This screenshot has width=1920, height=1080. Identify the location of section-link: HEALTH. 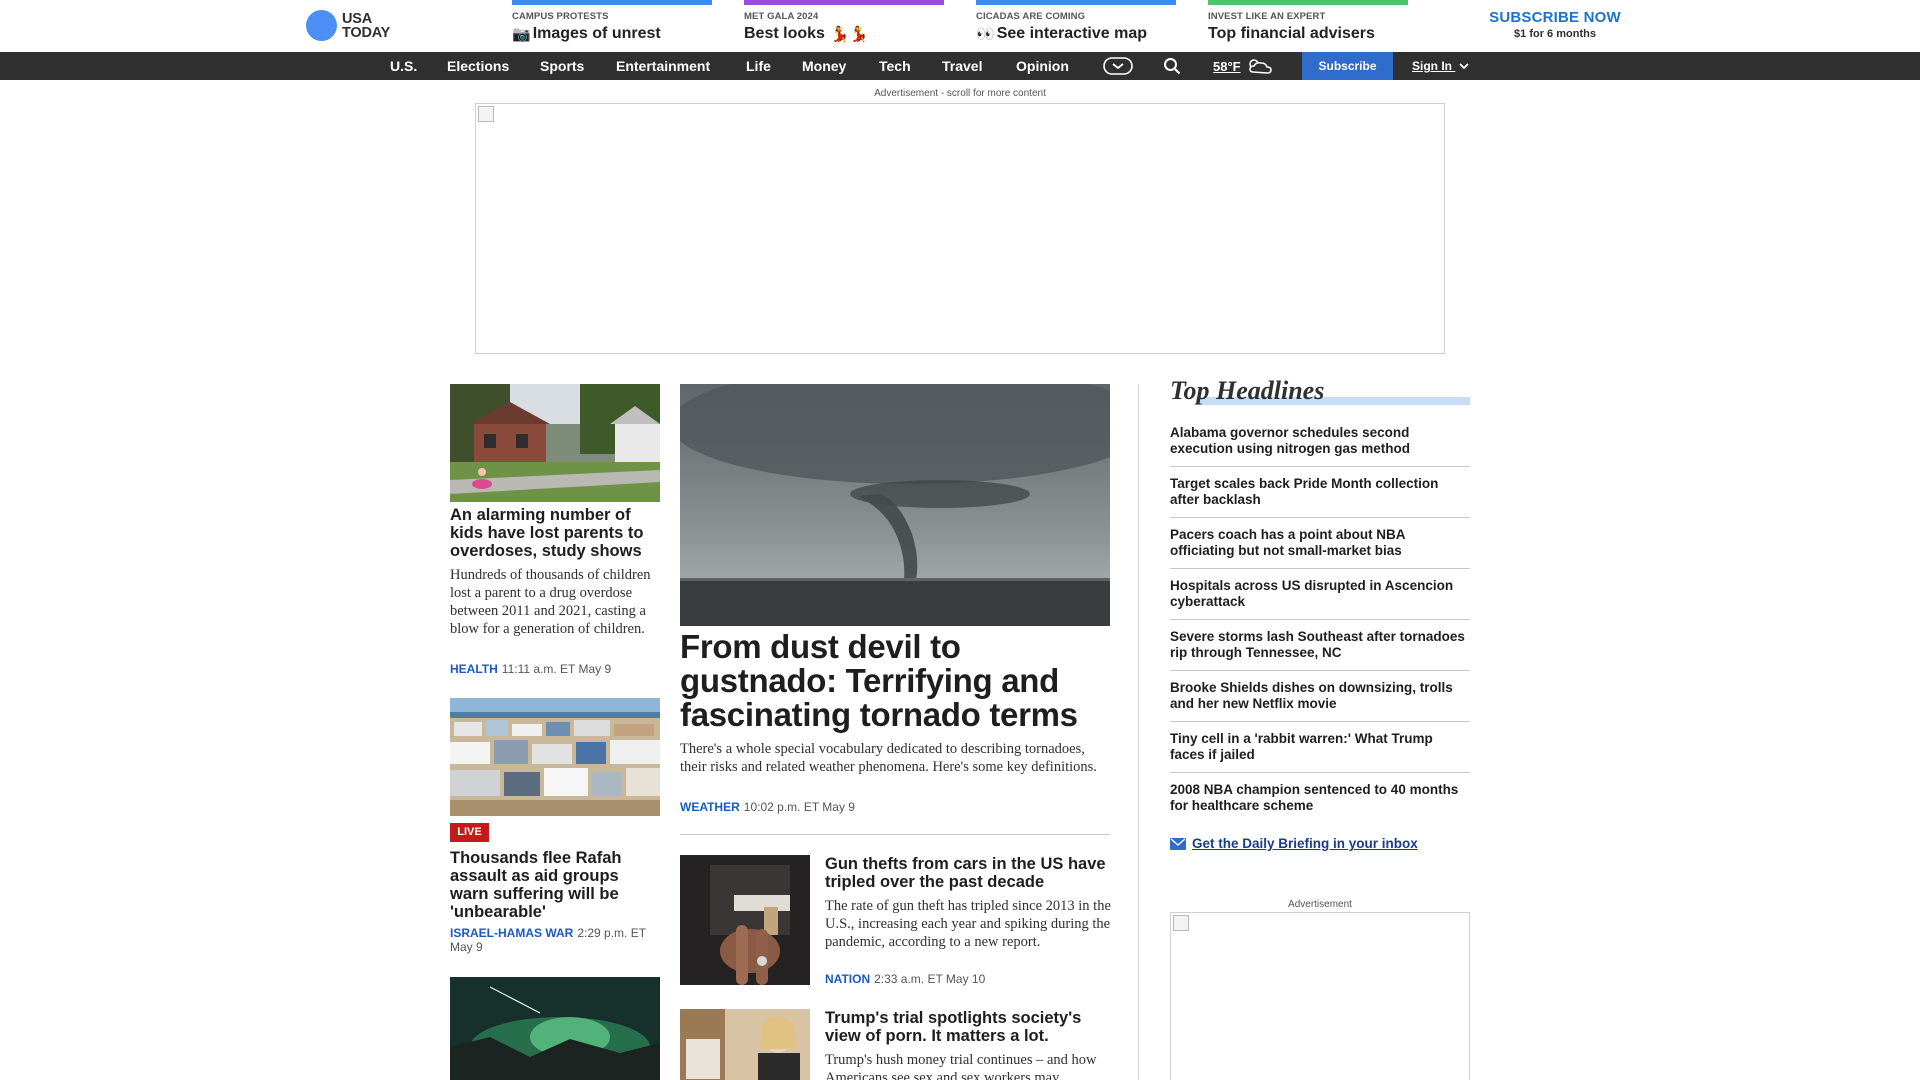
(474, 669).